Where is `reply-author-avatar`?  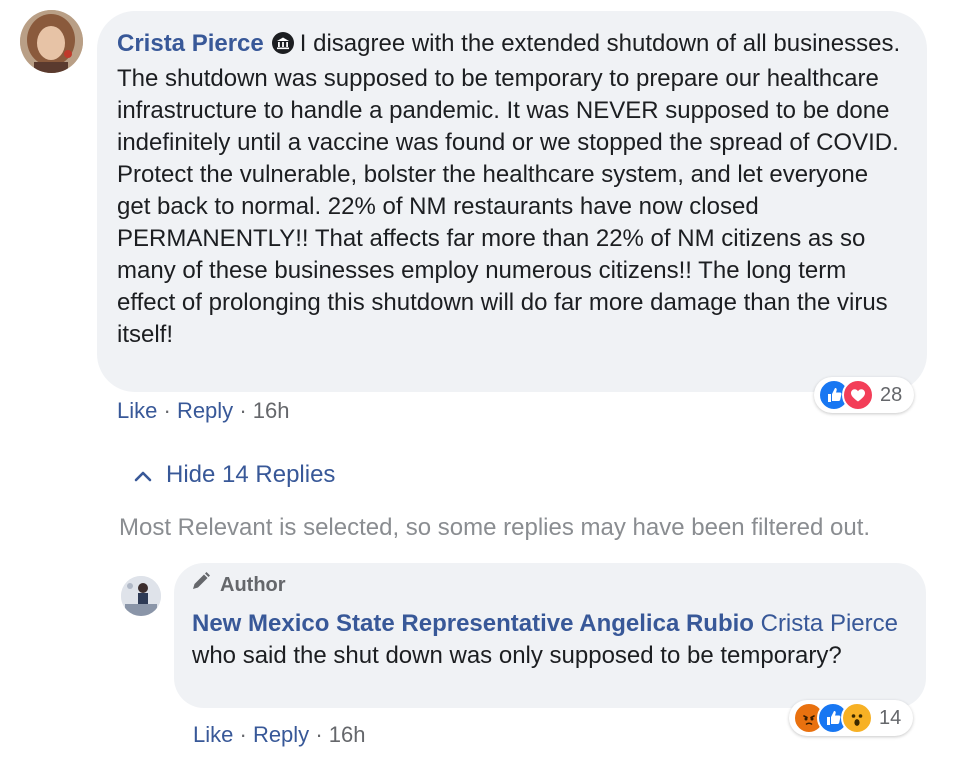 reply-author-avatar is located at coordinates (141, 596).